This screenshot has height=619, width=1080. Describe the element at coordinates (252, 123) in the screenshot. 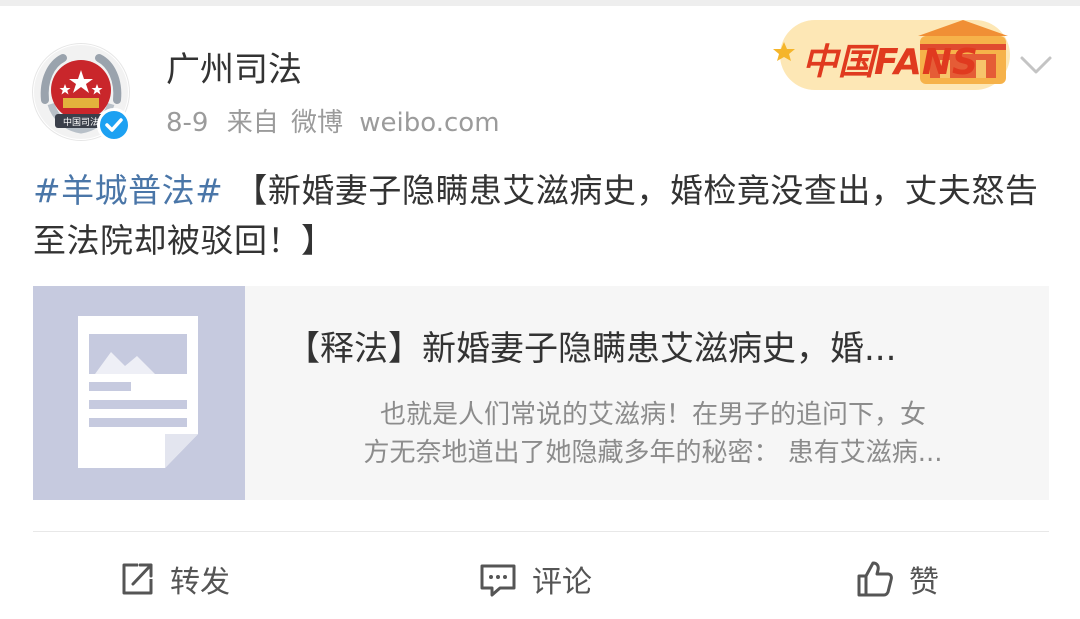

I see `source-prefix: 来自` at that location.